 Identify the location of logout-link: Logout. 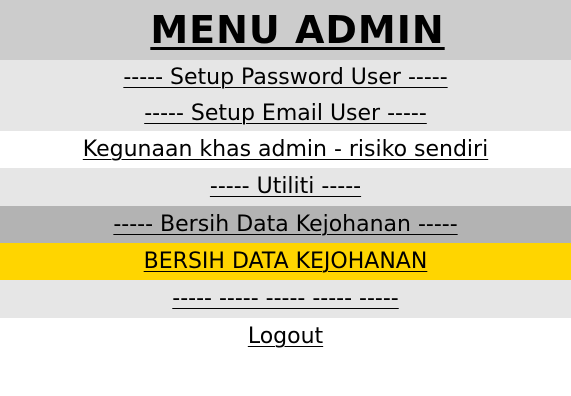
(285, 337).